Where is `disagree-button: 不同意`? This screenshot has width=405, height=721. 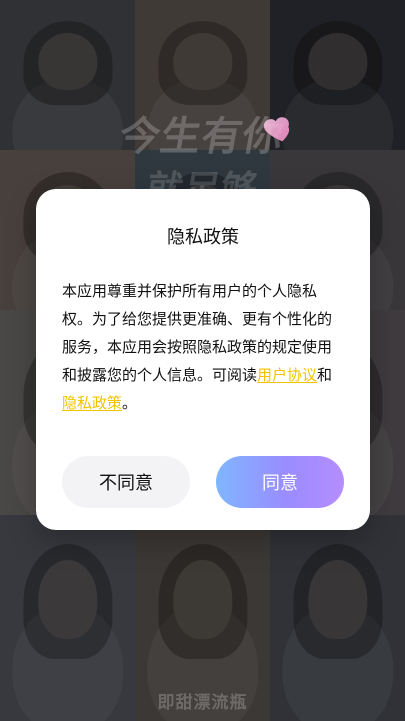
disagree-button: 不同意 is located at coordinates (126, 482).